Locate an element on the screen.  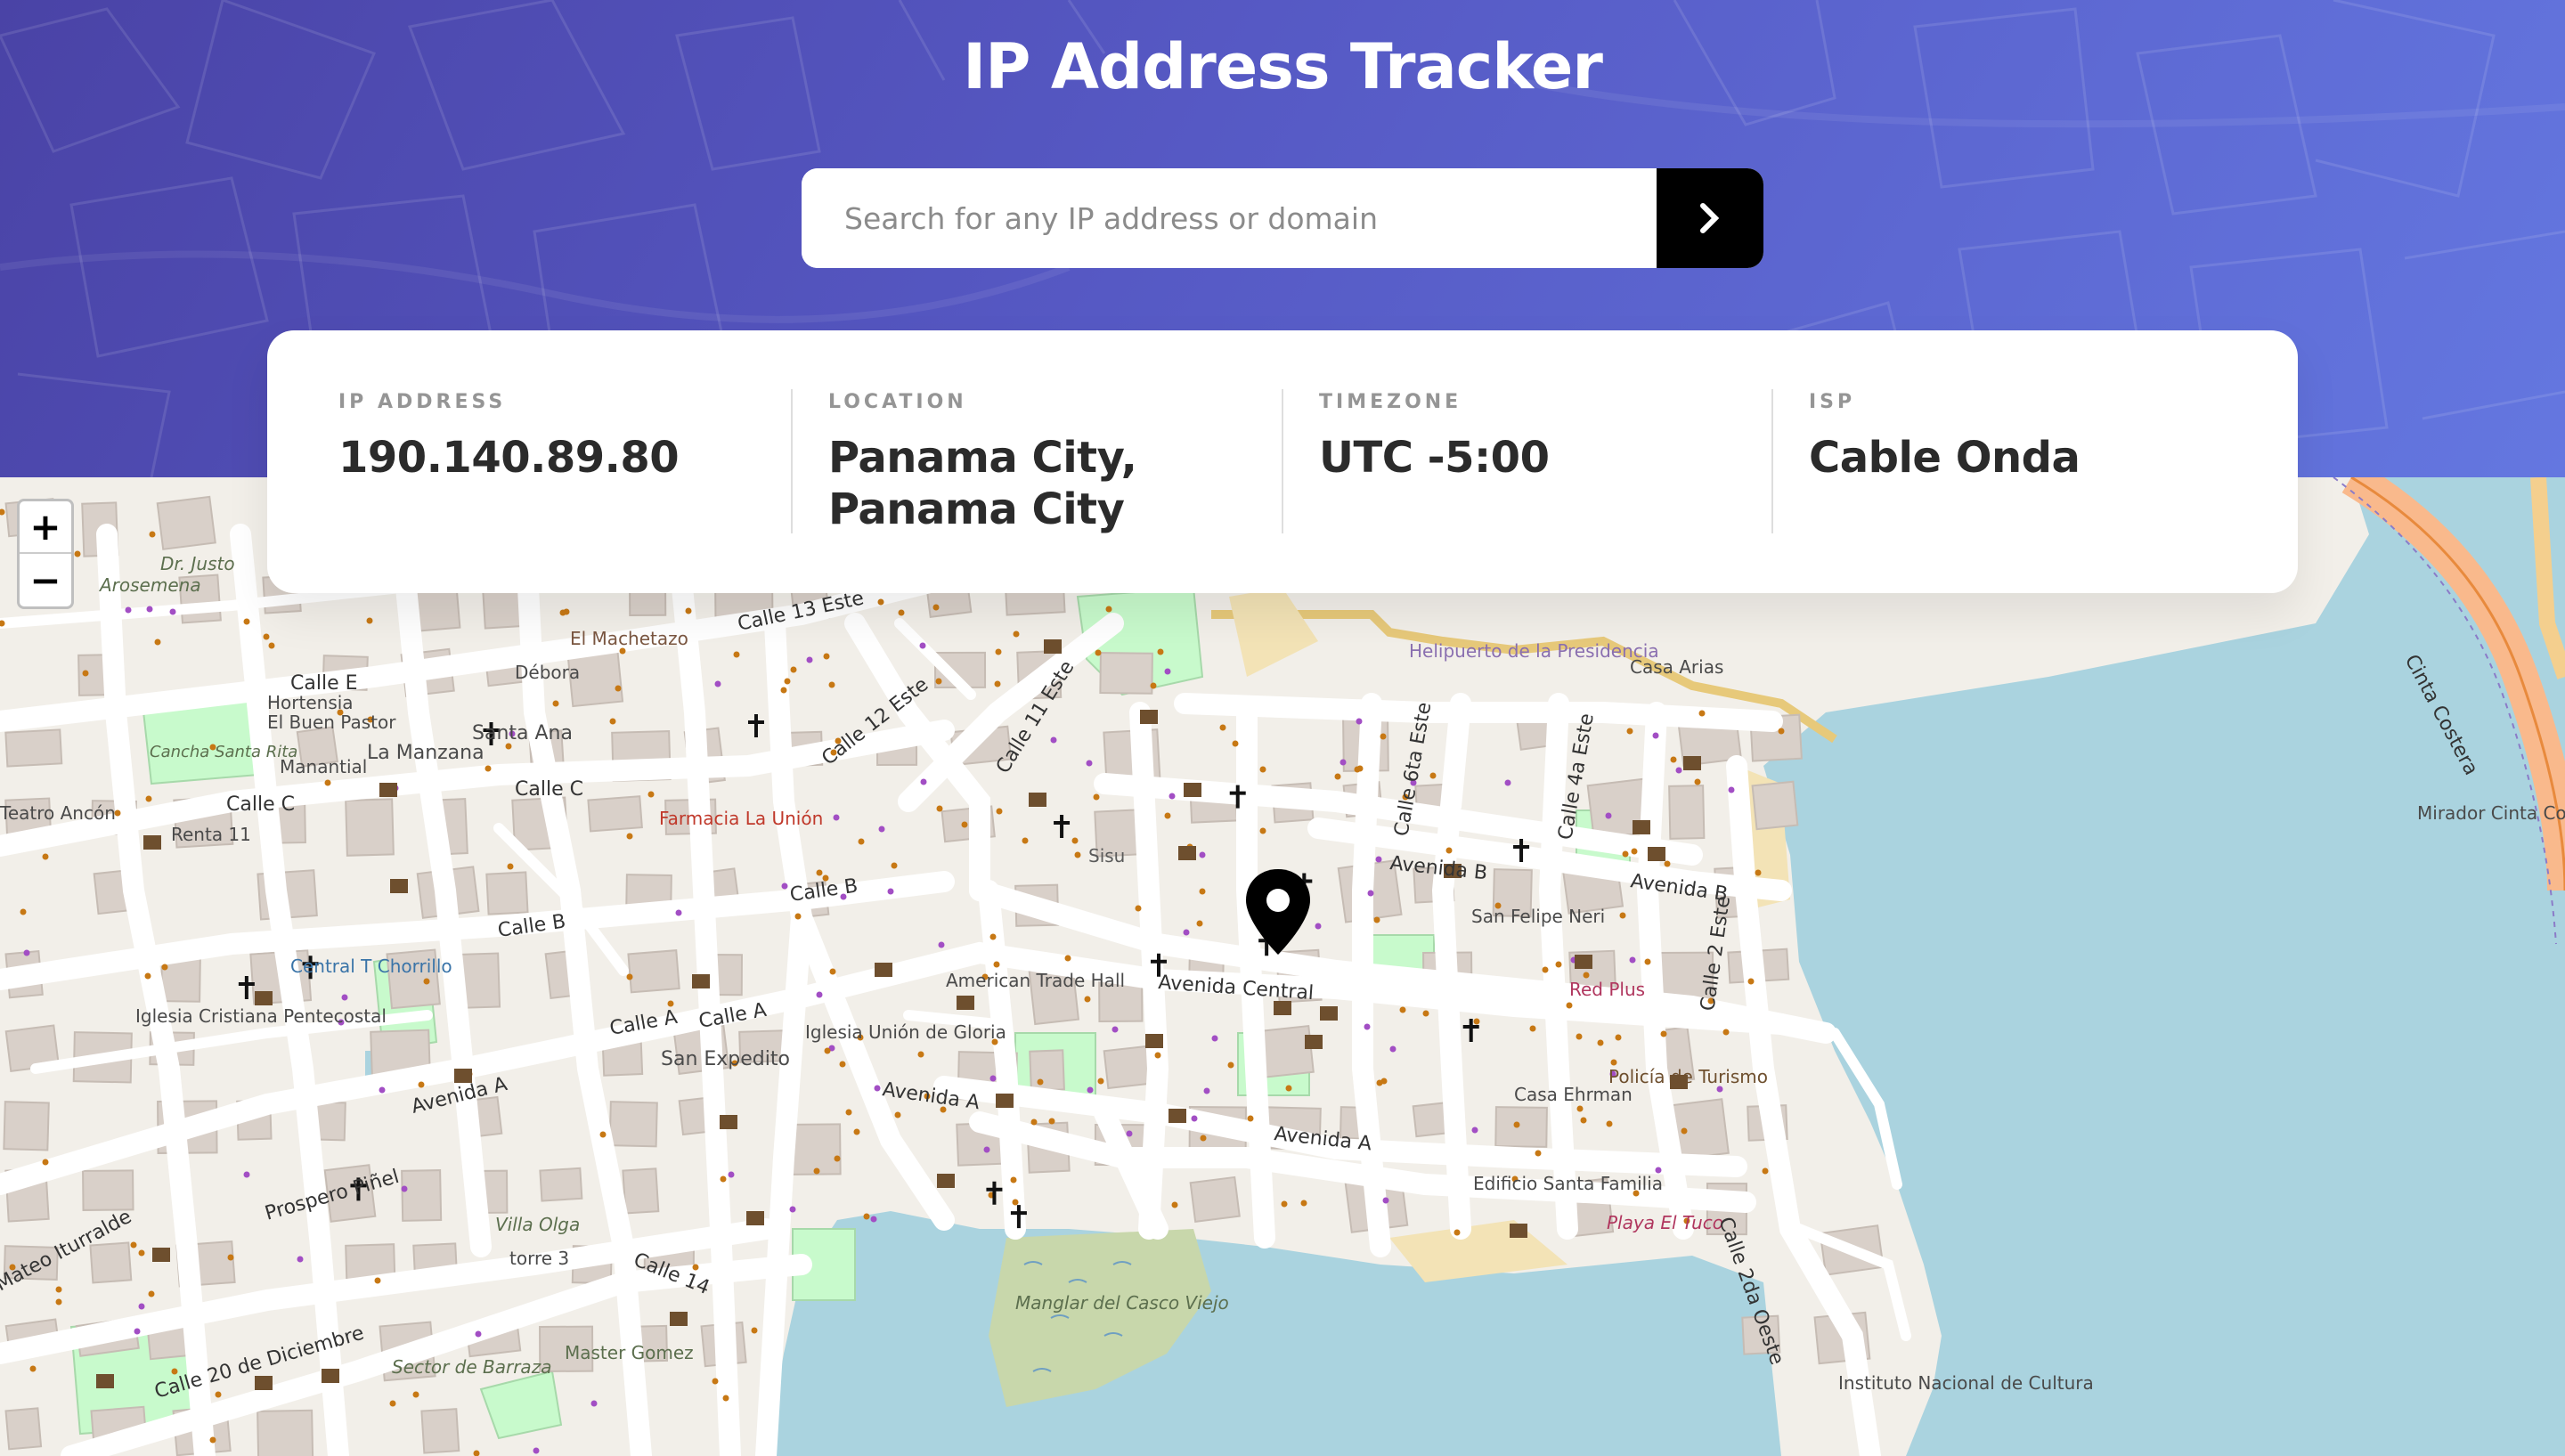
timezone-value: UTC -5:00 is located at coordinates (1434, 458).